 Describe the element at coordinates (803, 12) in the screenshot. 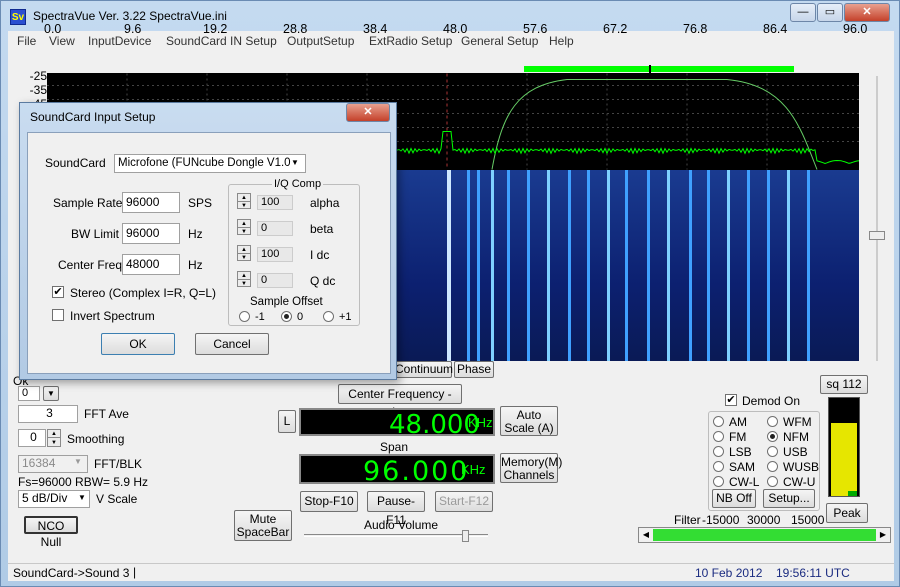

I see `minimize-button: —` at that location.